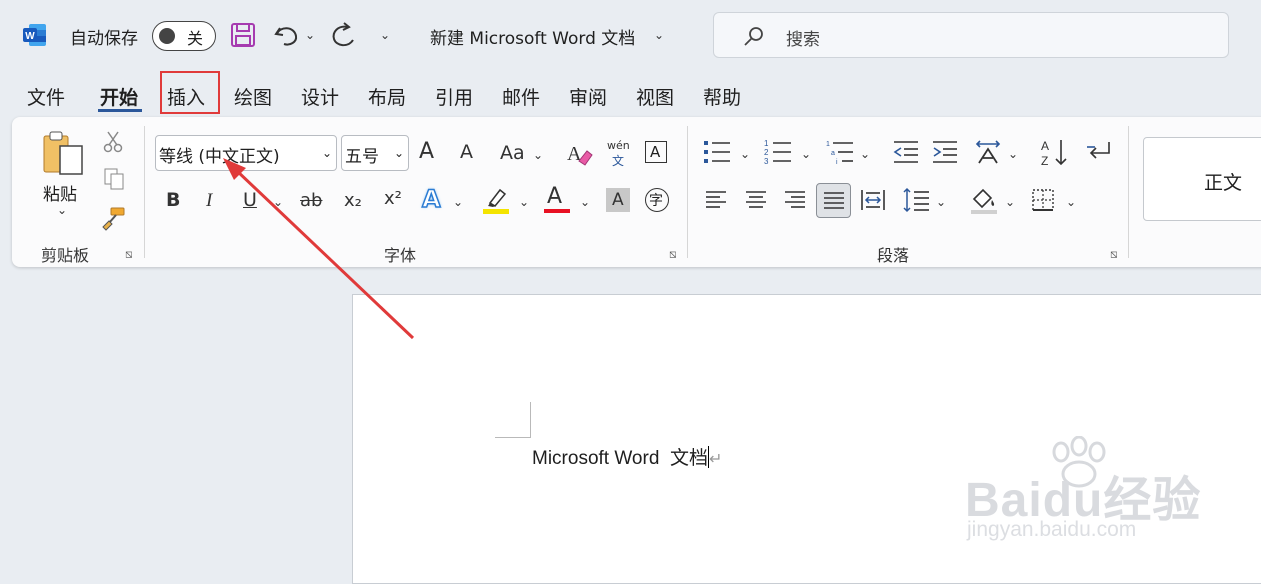 This screenshot has height=584, width=1261. Describe the element at coordinates (1043, 200) in the screenshot. I see `borders-icon` at that location.